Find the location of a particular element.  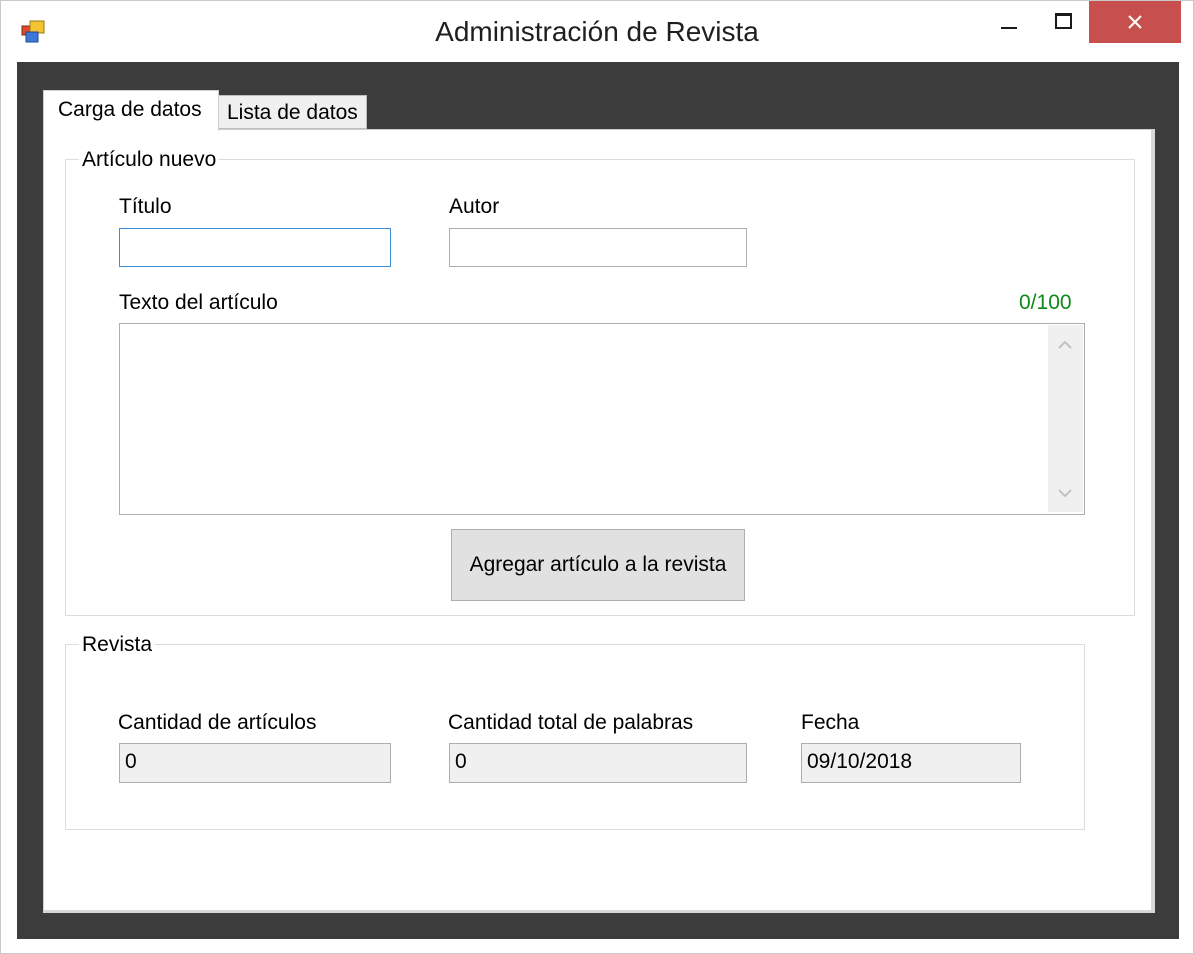

agregar-articulo-button: Agregar artículo a la revista is located at coordinates (598, 565).